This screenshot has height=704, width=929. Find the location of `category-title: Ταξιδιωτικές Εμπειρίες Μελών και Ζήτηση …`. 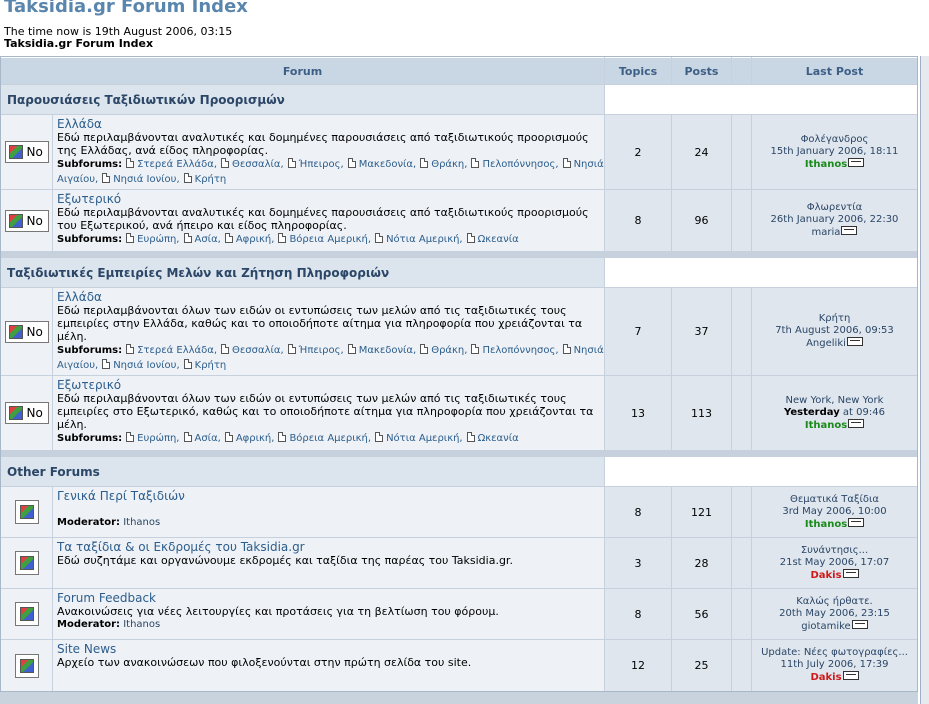

category-title: Ταξιδιωτικές Εμπειρίες Μελών και Ζήτηση … is located at coordinates (302, 272).